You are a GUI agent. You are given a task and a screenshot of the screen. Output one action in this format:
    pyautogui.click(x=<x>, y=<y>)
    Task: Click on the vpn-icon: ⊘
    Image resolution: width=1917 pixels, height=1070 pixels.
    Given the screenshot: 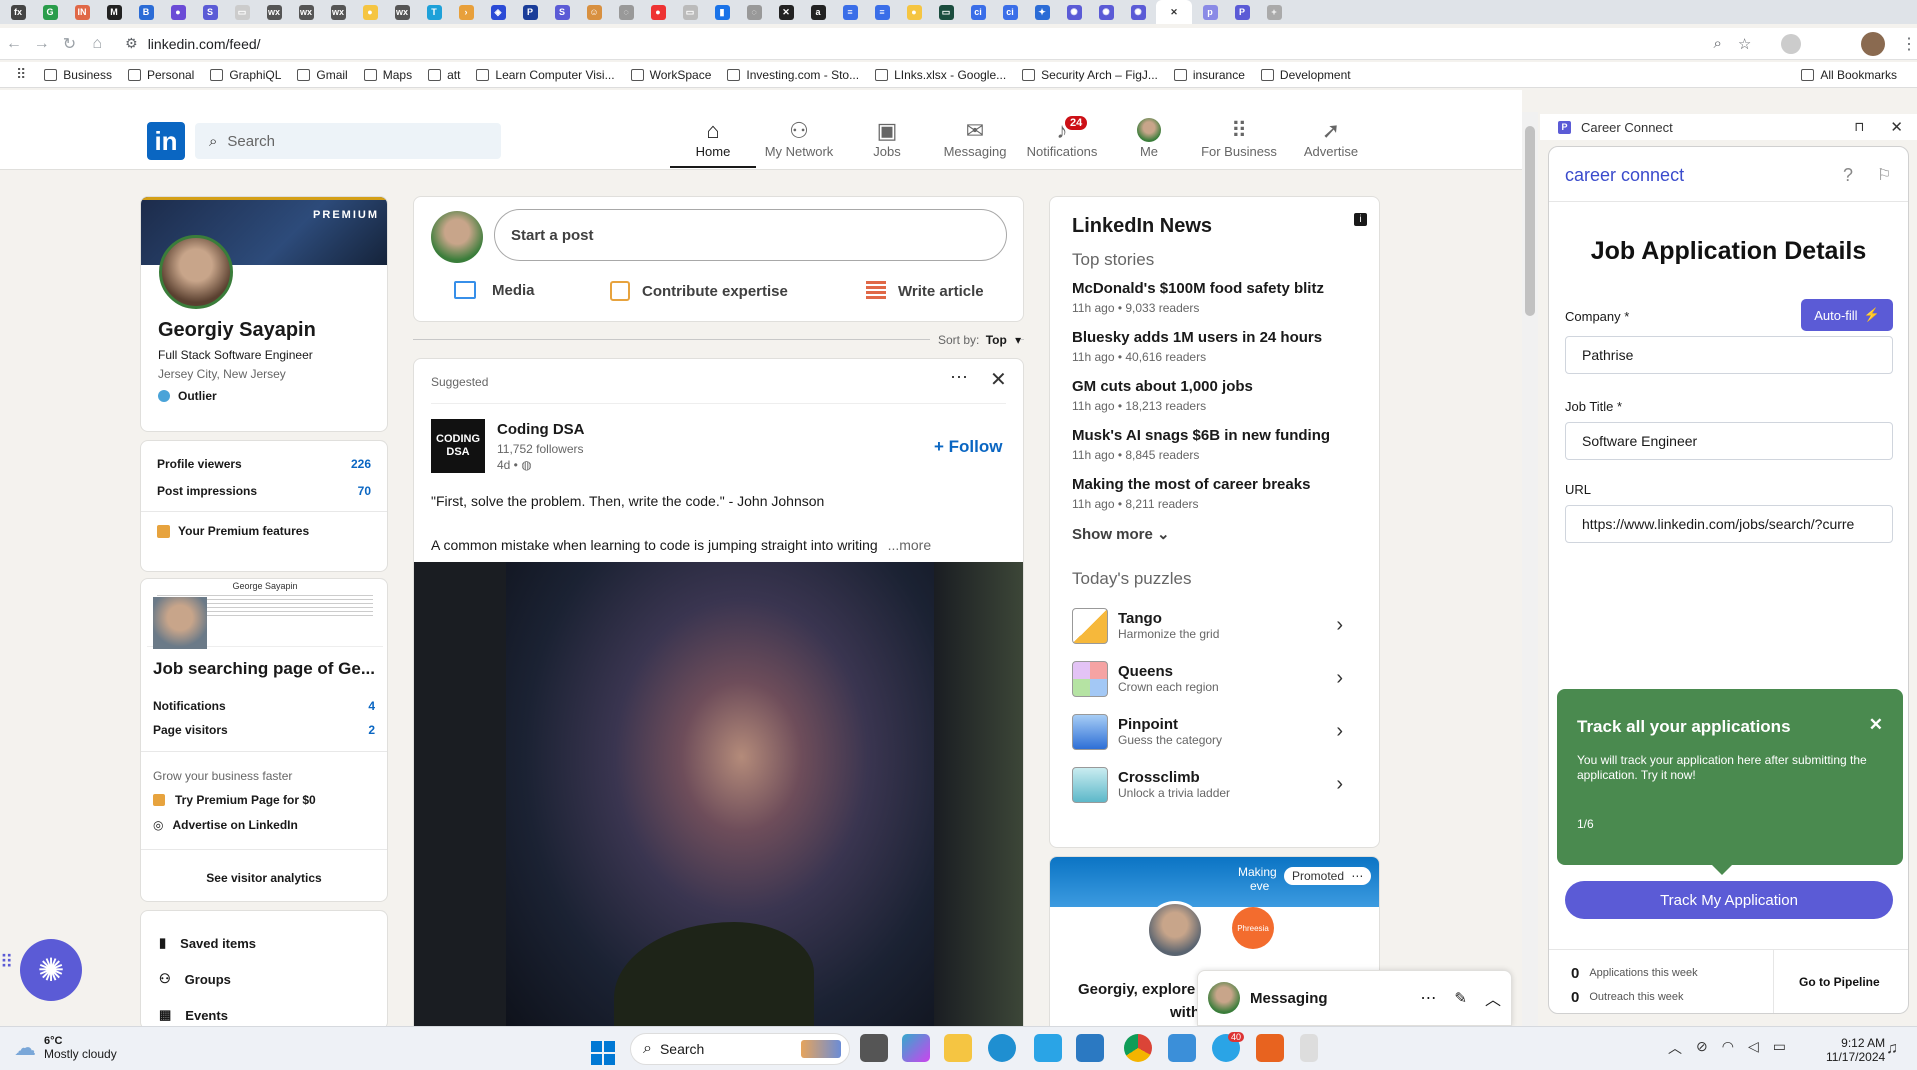 What is the action you would take?
    pyautogui.click(x=1702, y=1048)
    